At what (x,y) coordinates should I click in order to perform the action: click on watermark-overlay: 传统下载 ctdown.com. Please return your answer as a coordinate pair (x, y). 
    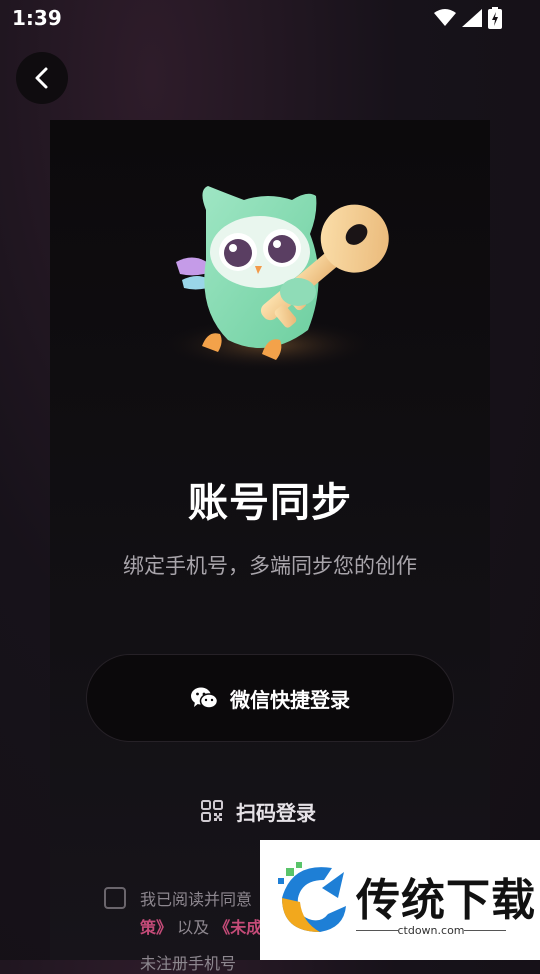
    Looking at the image, I should click on (400, 900).